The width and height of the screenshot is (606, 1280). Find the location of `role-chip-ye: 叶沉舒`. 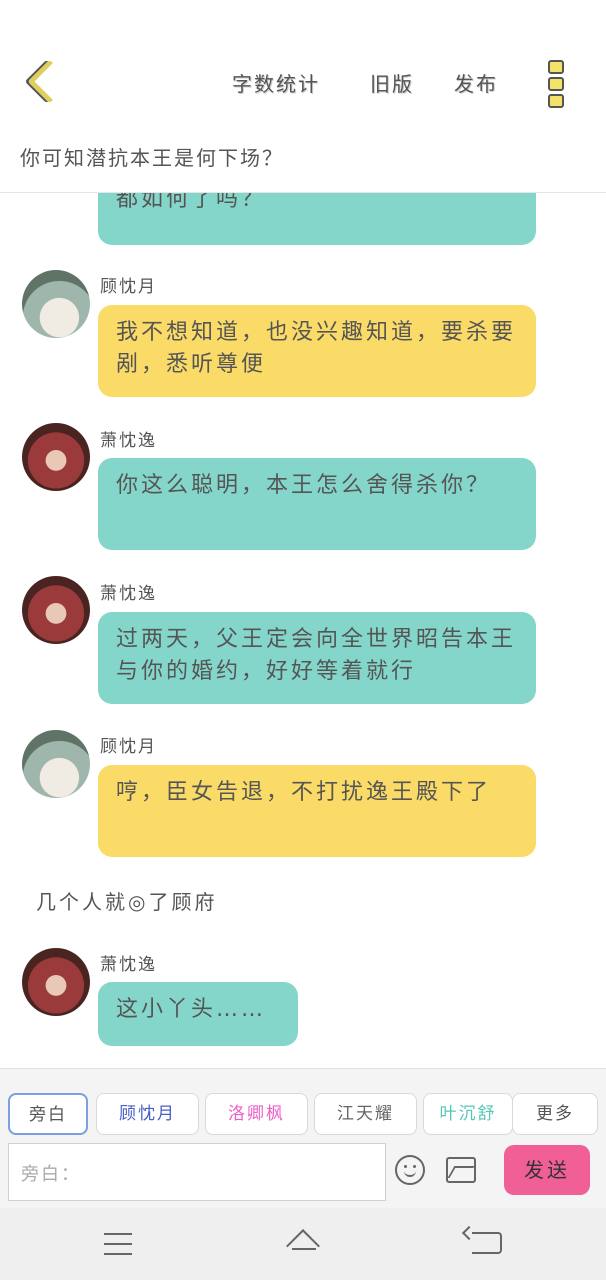

role-chip-ye: 叶沉舒 is located at coordinates (468, 1114).